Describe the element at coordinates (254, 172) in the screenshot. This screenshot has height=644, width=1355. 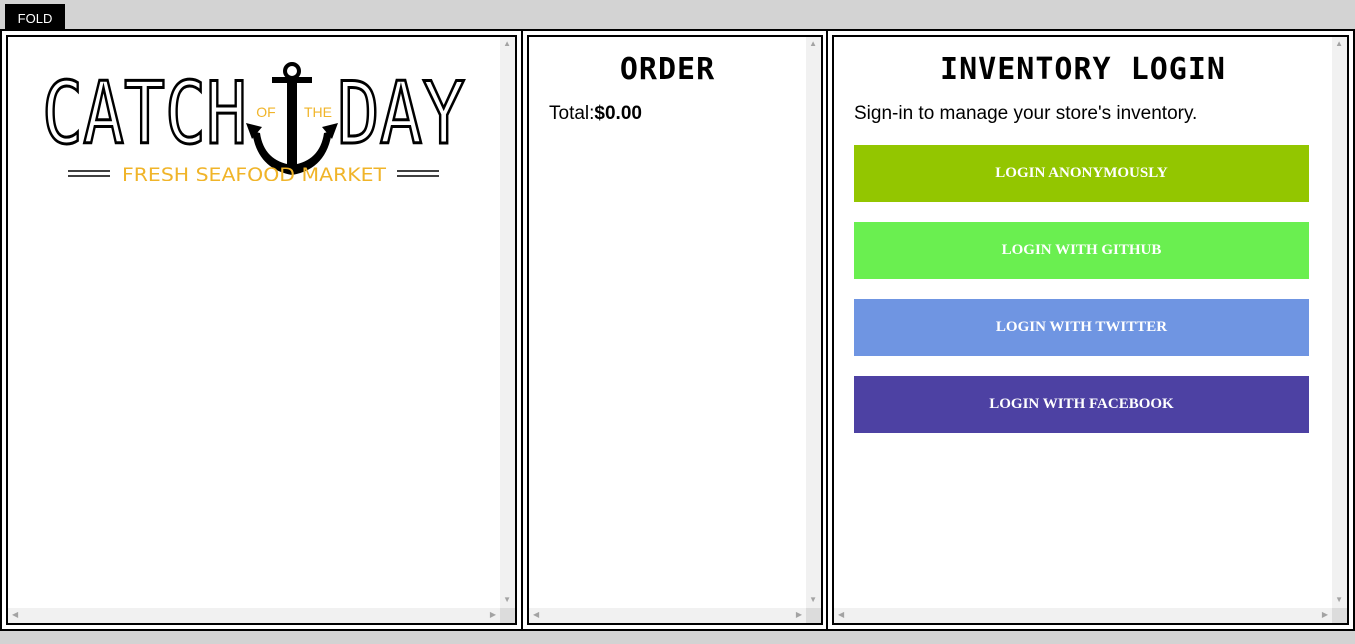
I see `logo-tagline: FRESH SEAFOOD MARKET` at that location.